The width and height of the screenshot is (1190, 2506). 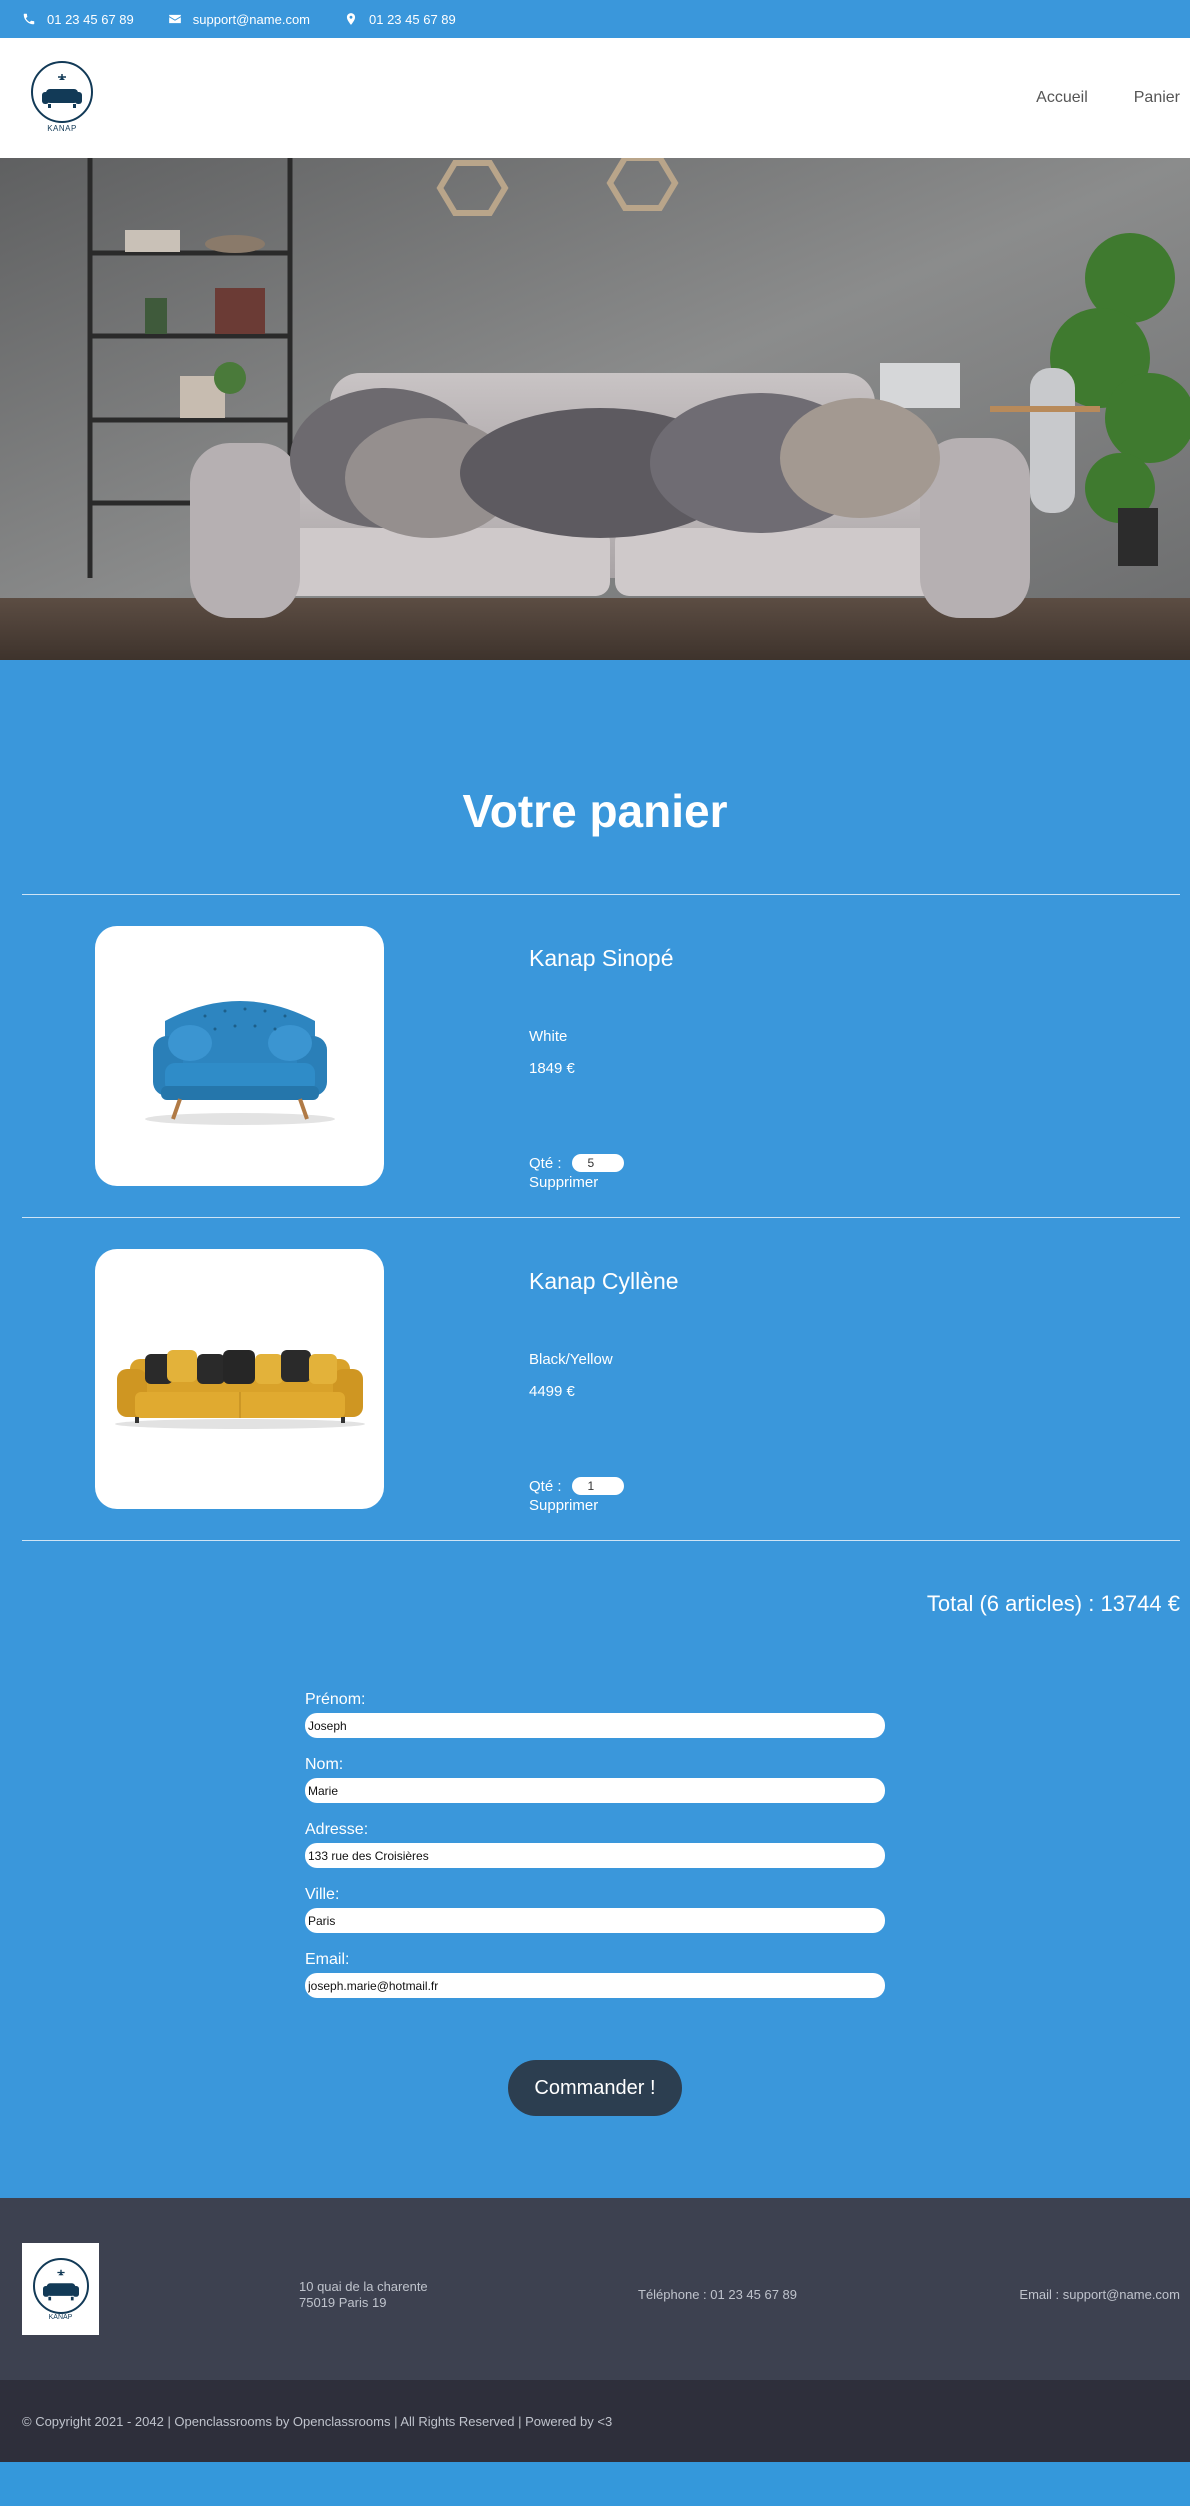 What do you see at coordinates (571, 1359) in the screenshot?
I see `product-color: Black/Yellow` at bounding box center [571, 1359].